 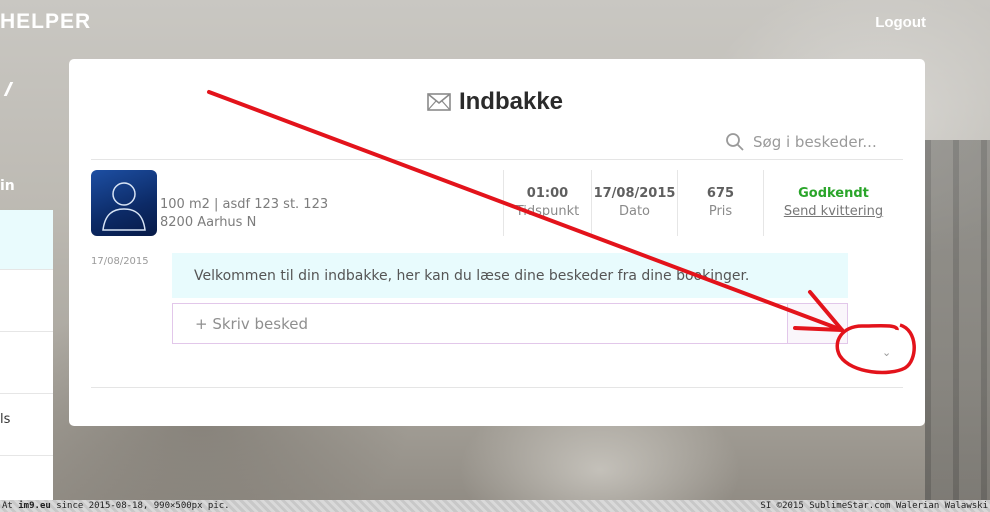 What do you see at coordinates (7, 186) in the screenshot?
I see `sidebar-user-label: in` at bounding box center [7, 186].